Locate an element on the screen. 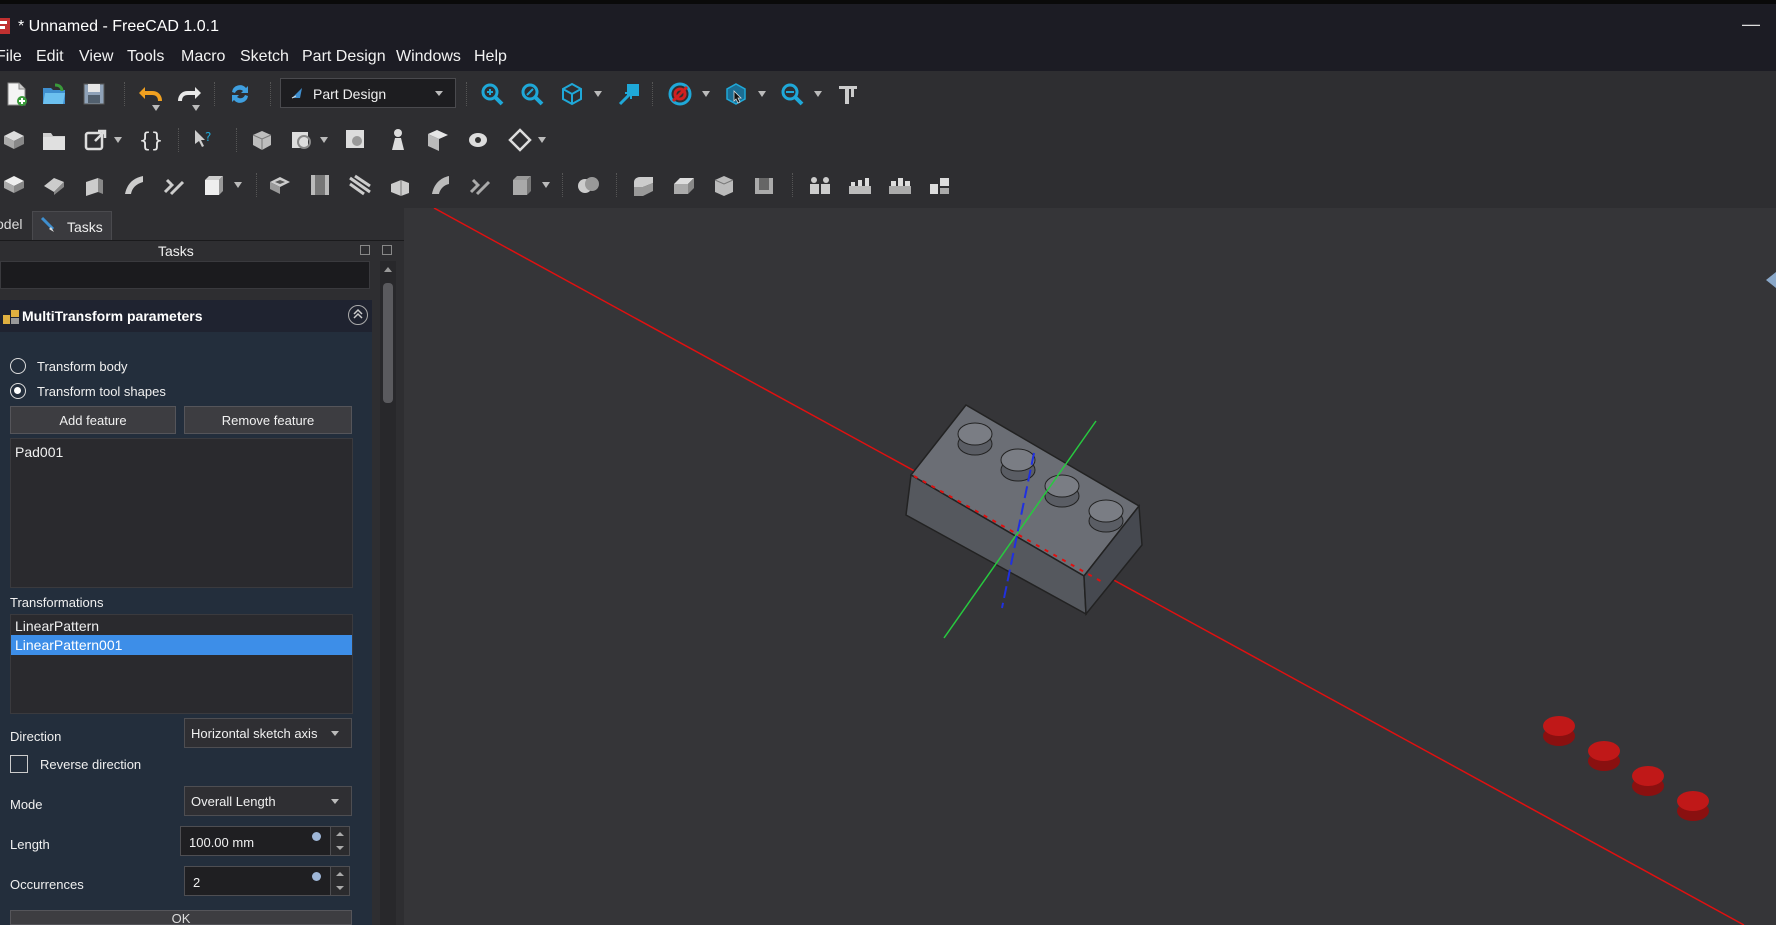 Image resolution: width=1776 pixels, height=925 pixels. list-item: LinearPattern is located at coordinates (181, 626).